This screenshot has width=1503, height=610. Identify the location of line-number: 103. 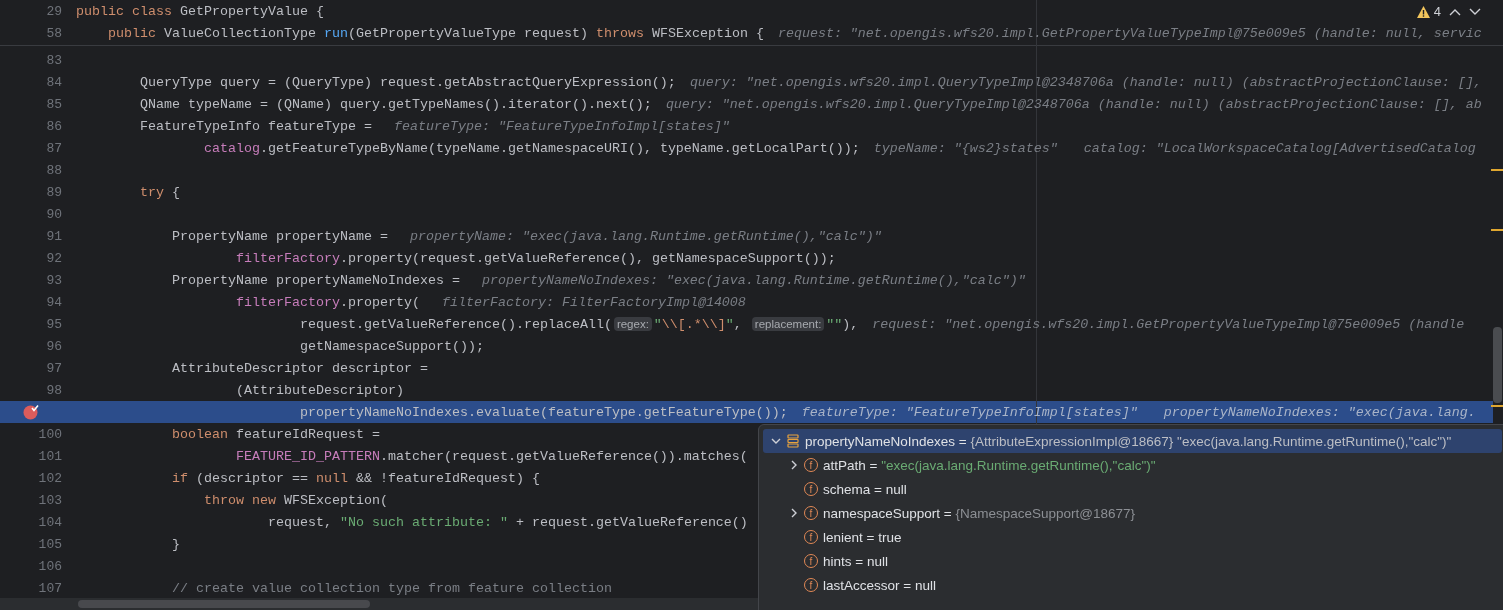
(50, 500).